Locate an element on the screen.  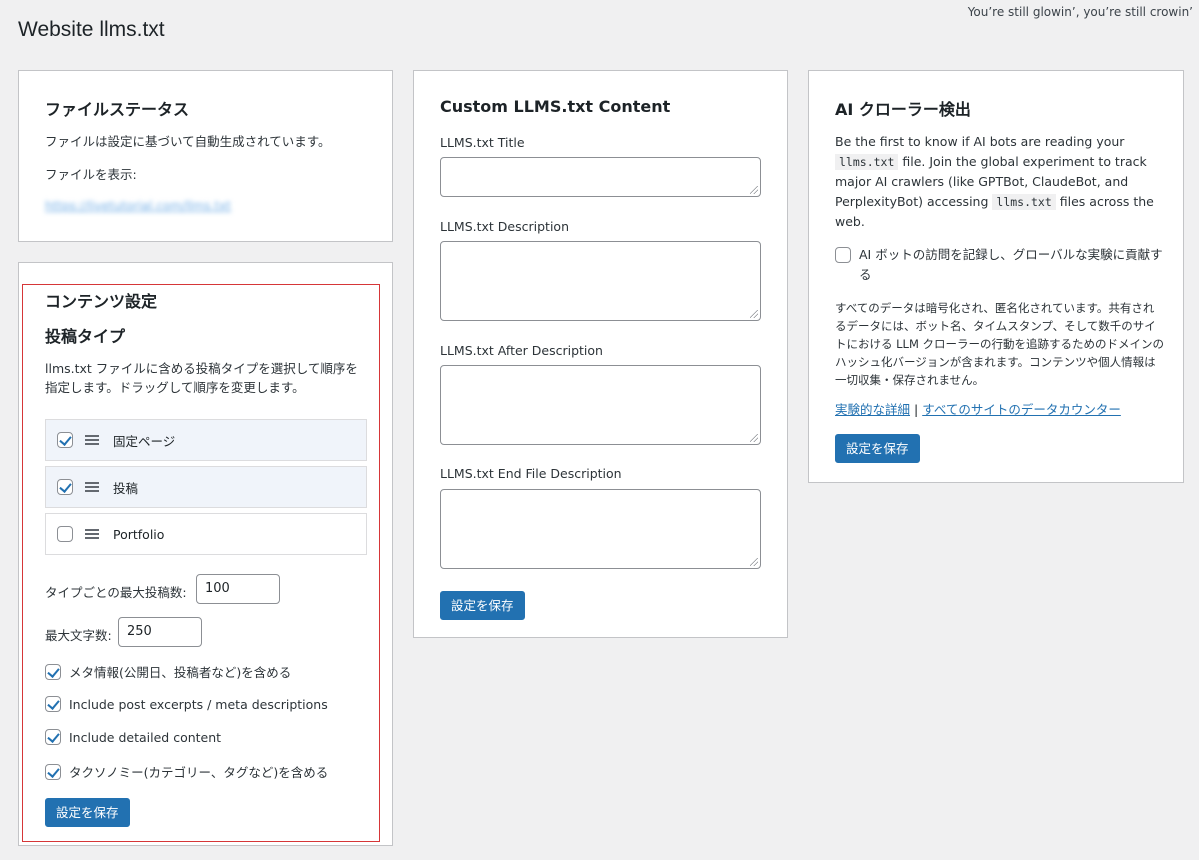
ai-tracking-label: AI ボットの訪問を記録し、グローバルな実験に貢献する is located at coordinates (1011, 264).